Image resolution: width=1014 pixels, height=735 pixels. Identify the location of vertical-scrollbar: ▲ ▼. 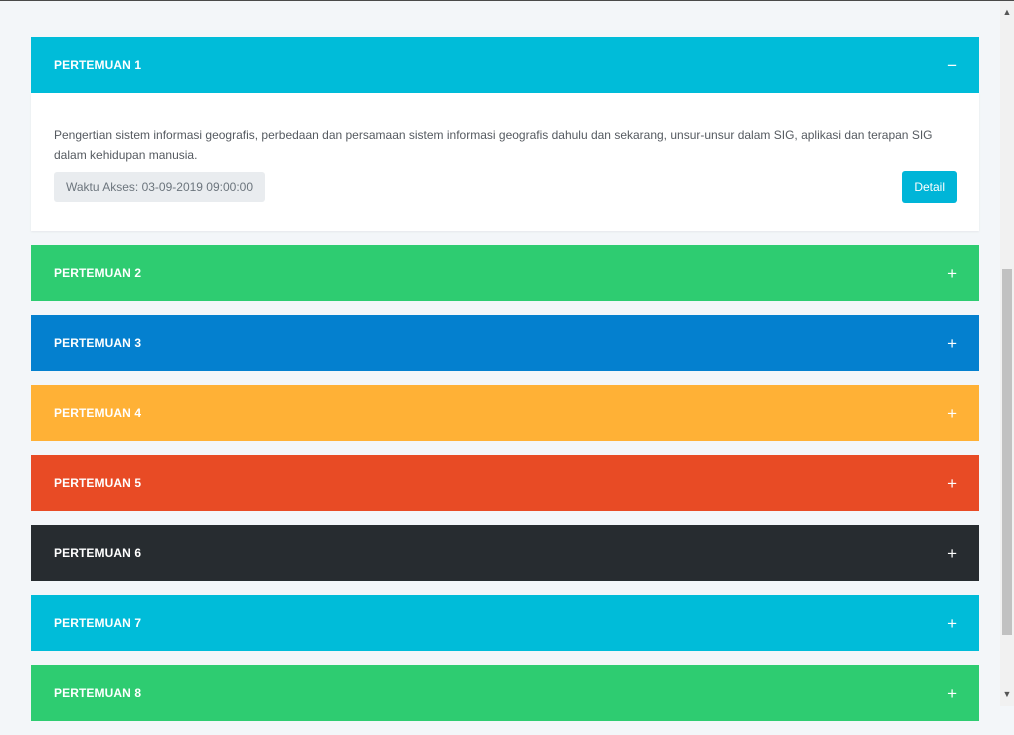
(1007, 353).